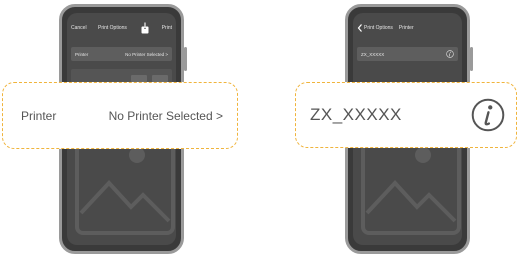  Describe the element at coordinates (356, 114) in the screenshot. I see `callout-printer-name: ZX_XXXXX` at that location.